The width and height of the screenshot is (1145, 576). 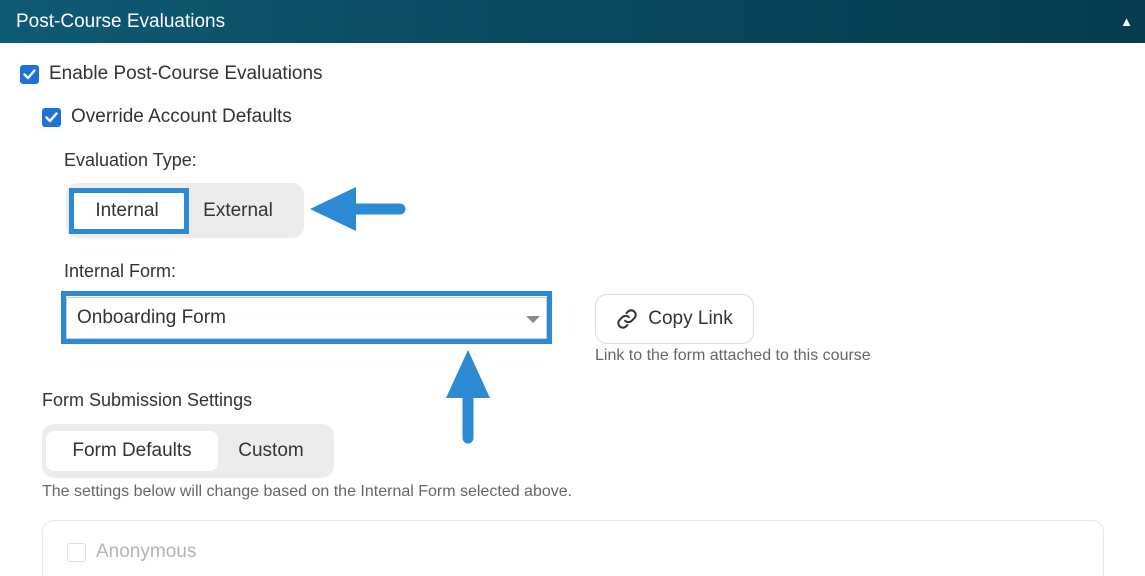 I want to click on section-header: Post-Course Evaluations ▲, so click(x=572, y=21).